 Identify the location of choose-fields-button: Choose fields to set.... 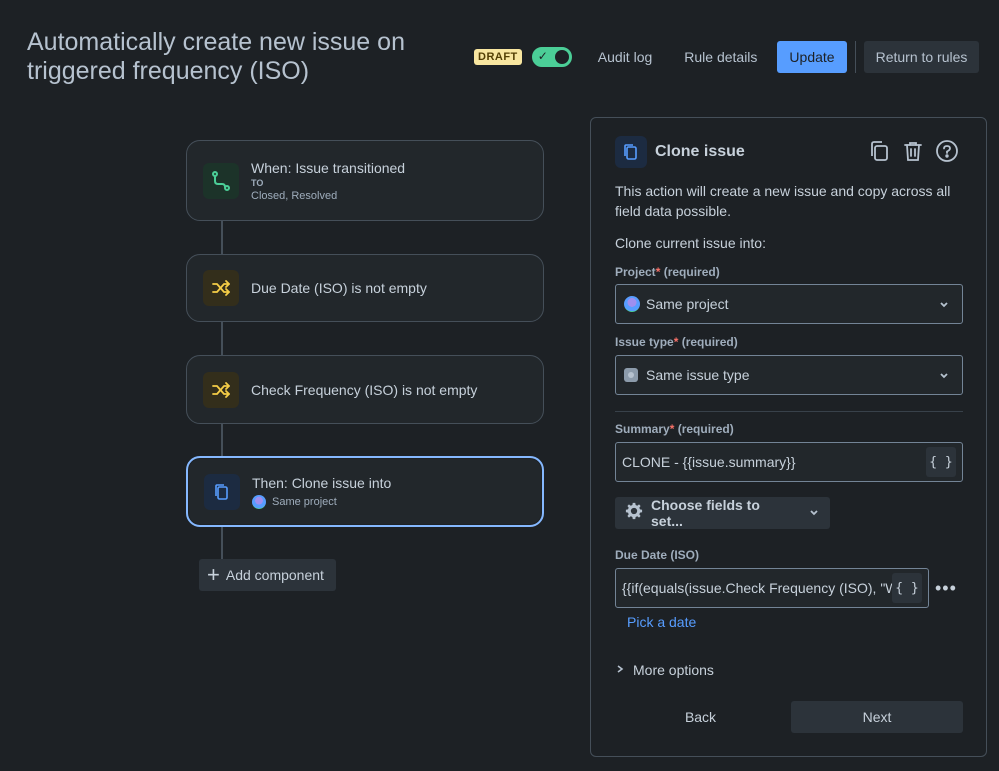
(722, 513).